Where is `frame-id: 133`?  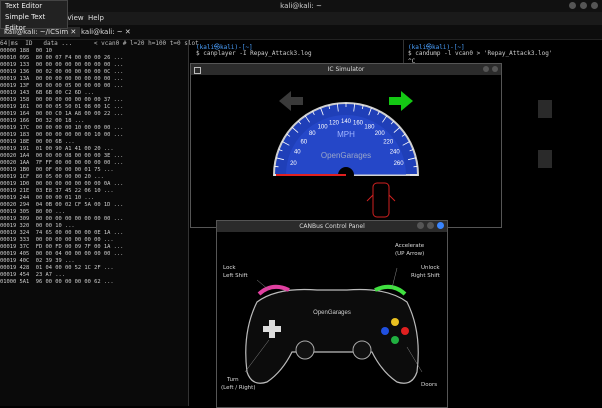 frame-id: 133 is located at coordinates (24, 65).